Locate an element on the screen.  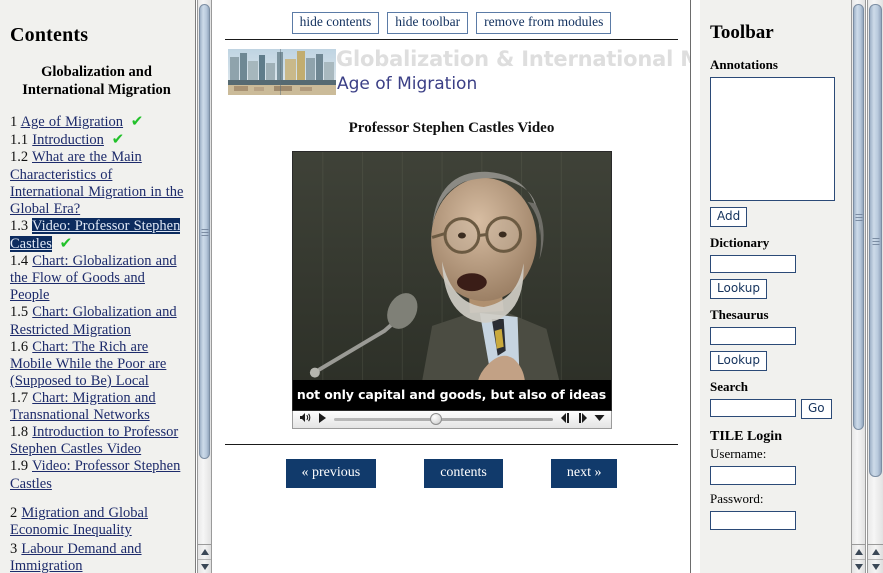
page-navigation: « previous contents next » is located at coordinates (451, 473).